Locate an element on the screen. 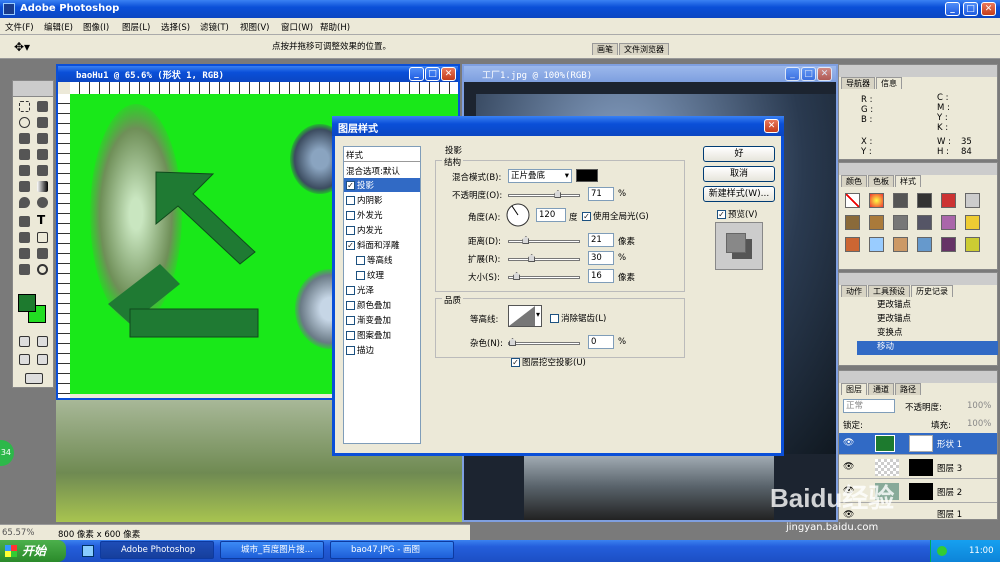 This screenshot has width=1000, height=562. tab-brushes: 画笔 is located at coordinates (605, 49).